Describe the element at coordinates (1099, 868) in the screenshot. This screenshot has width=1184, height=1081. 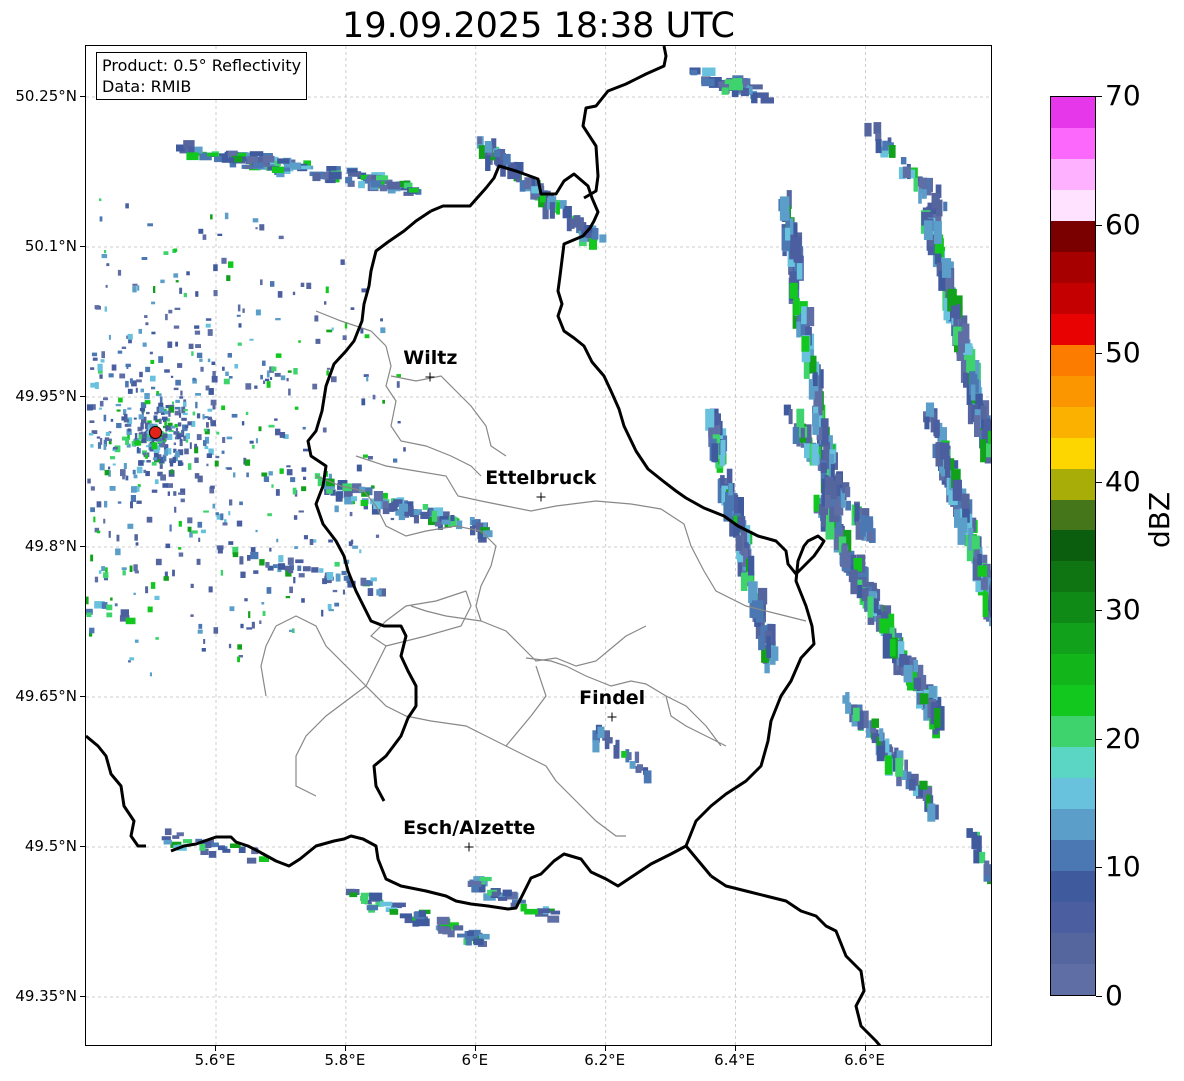
I see `colorbar-tick-mark` at that location.